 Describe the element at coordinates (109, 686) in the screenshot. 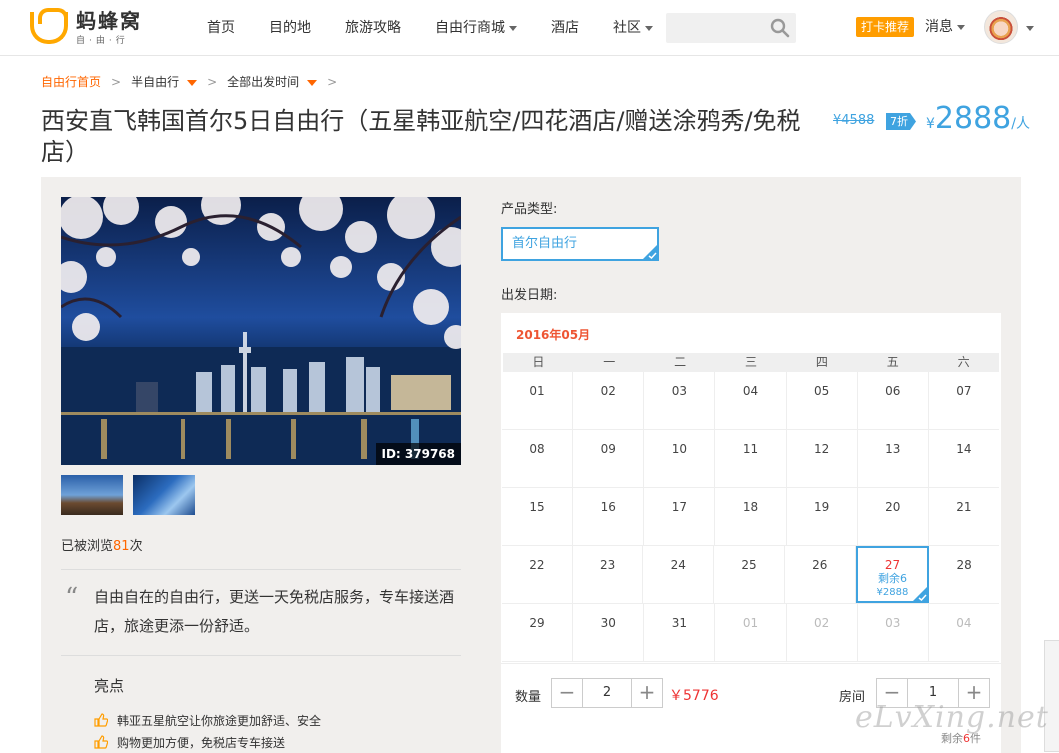

I see `highlights-title: 亮点` at that location.